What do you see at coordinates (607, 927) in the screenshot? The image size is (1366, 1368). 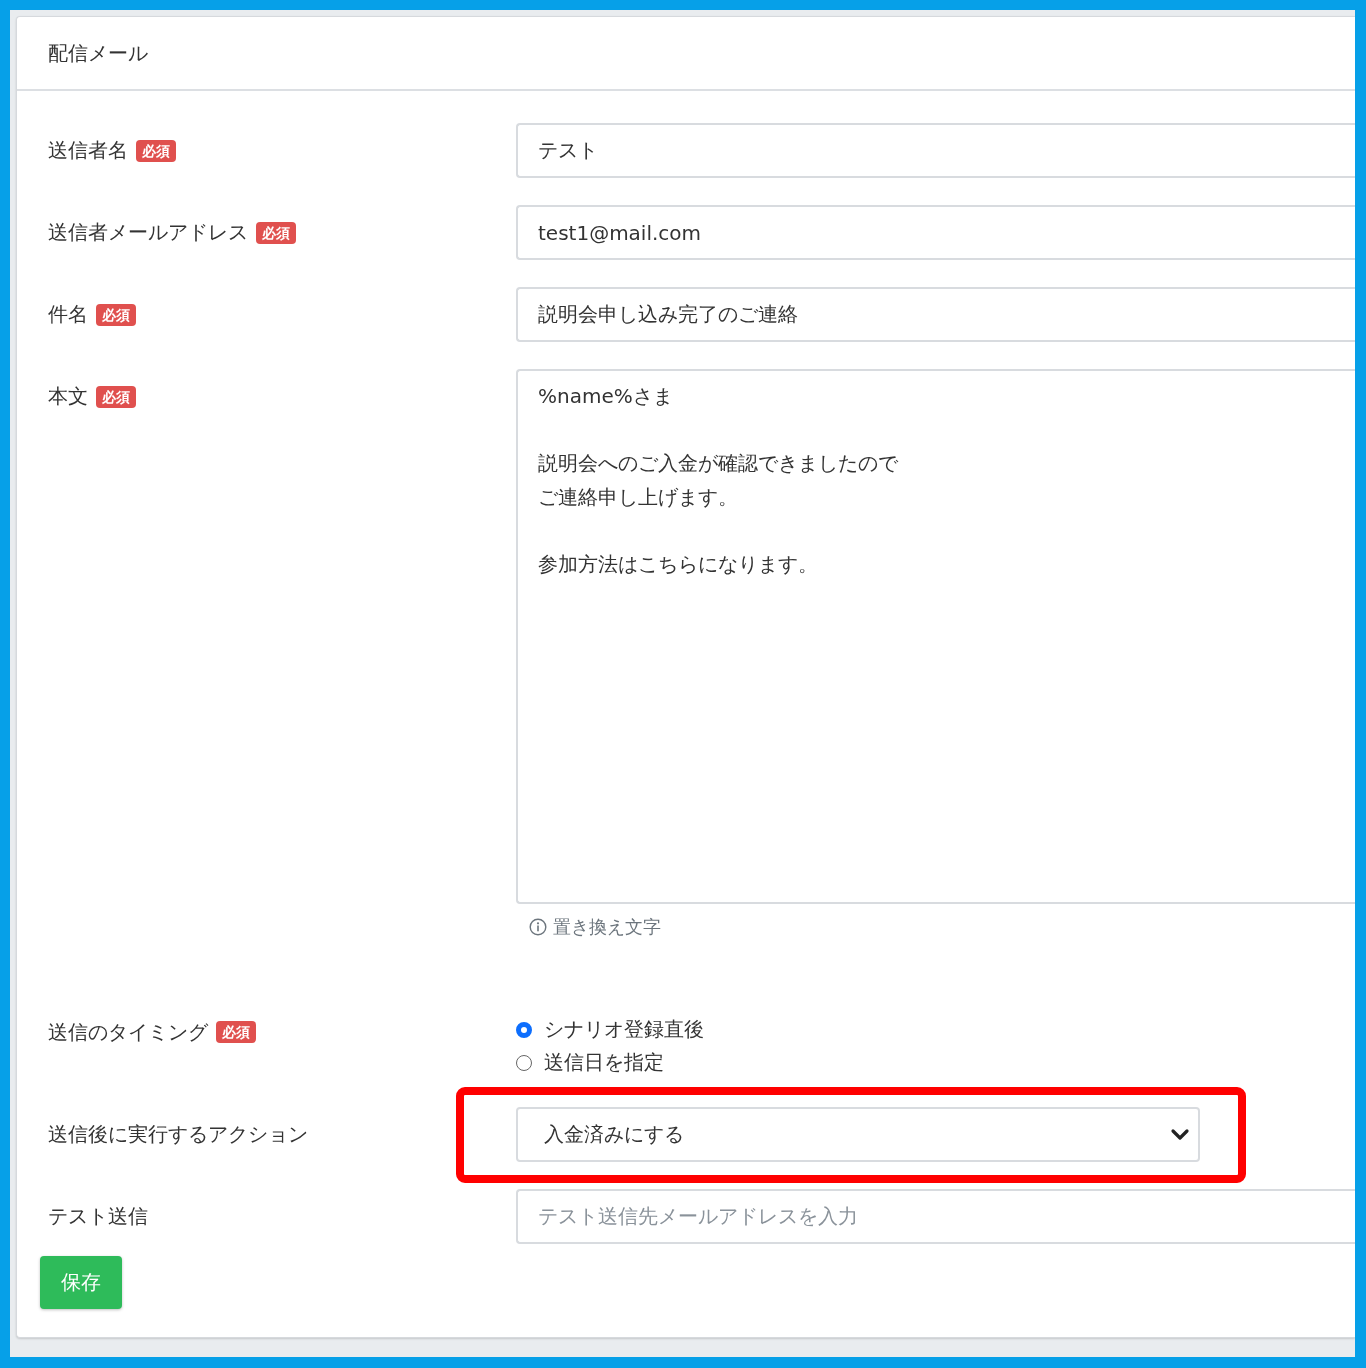 I see `hint-link: 置き換え文字` at bounding box center [607, 927].